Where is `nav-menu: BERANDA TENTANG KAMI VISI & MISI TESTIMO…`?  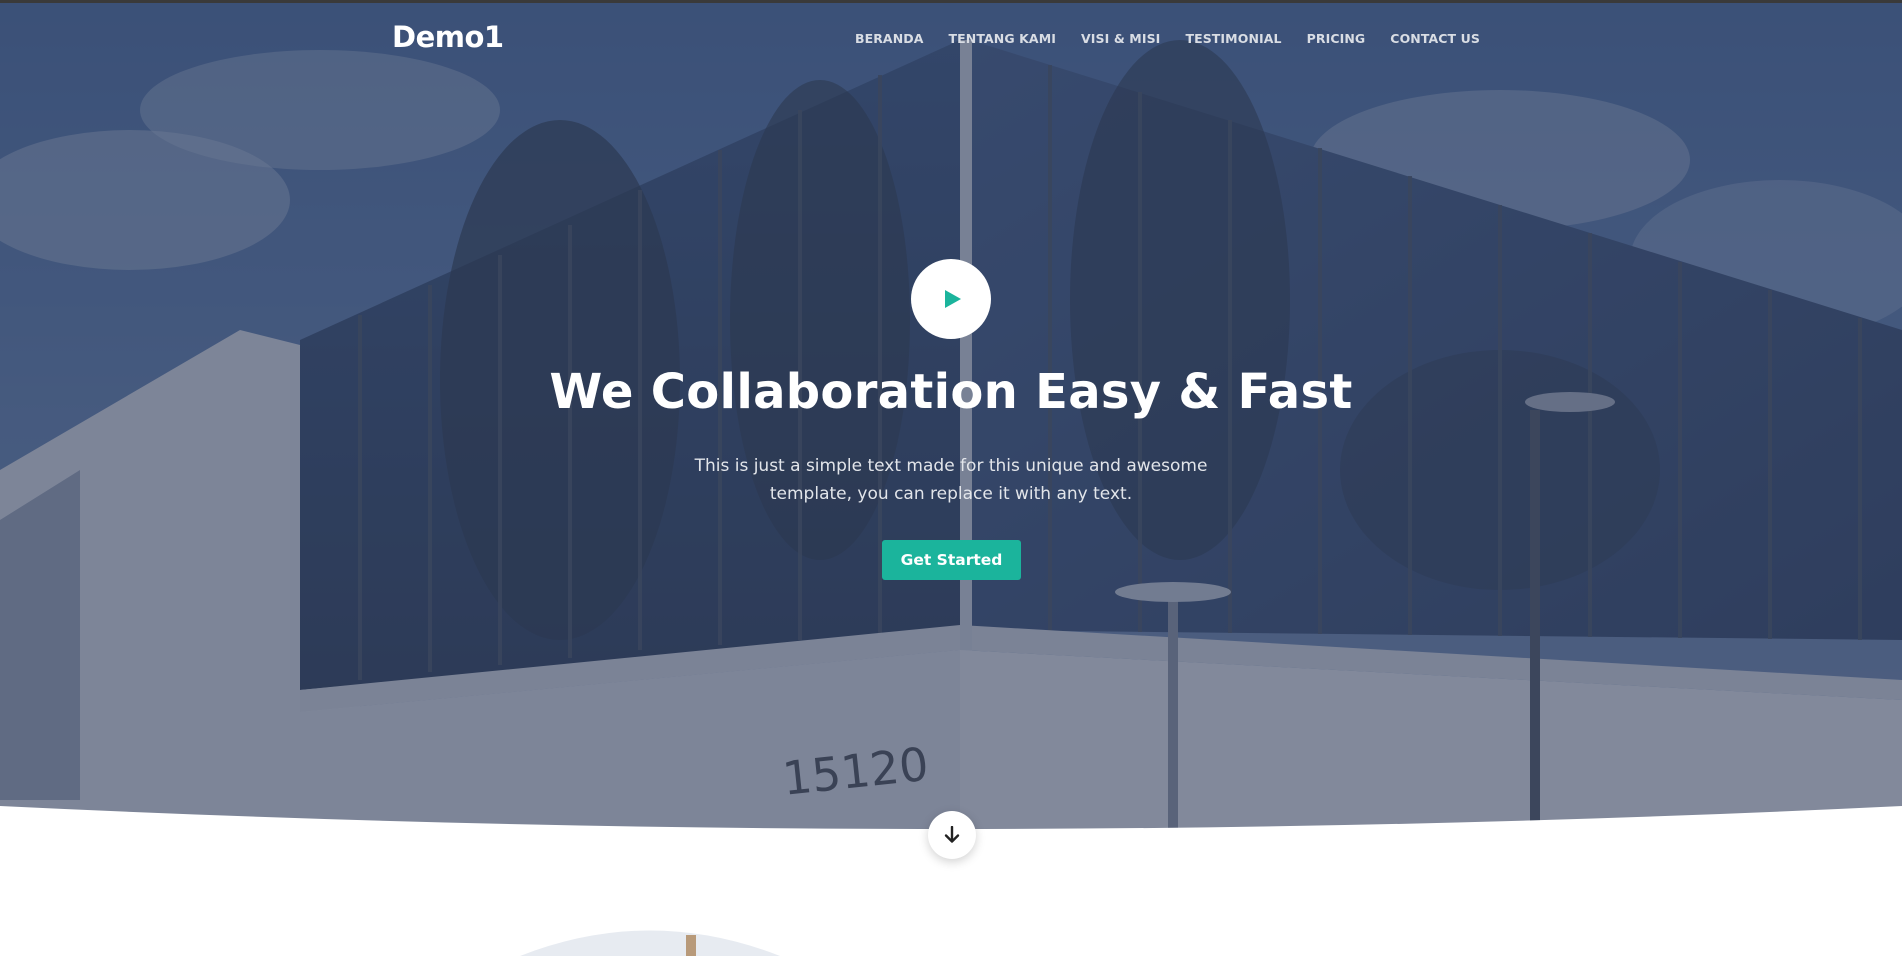 nav-menu: BERANDA TENTANG KAMI VISI & MISI TESTIMO… is located at coordinates (1167, 38).